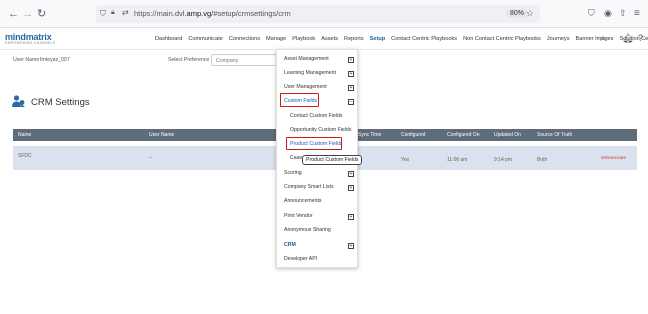 This screenshot has width=648, height=314. What do you see at coordinates (608, 13) in the screenshot?
I see `account-icon: ◉` at bounding box center [608, 13].